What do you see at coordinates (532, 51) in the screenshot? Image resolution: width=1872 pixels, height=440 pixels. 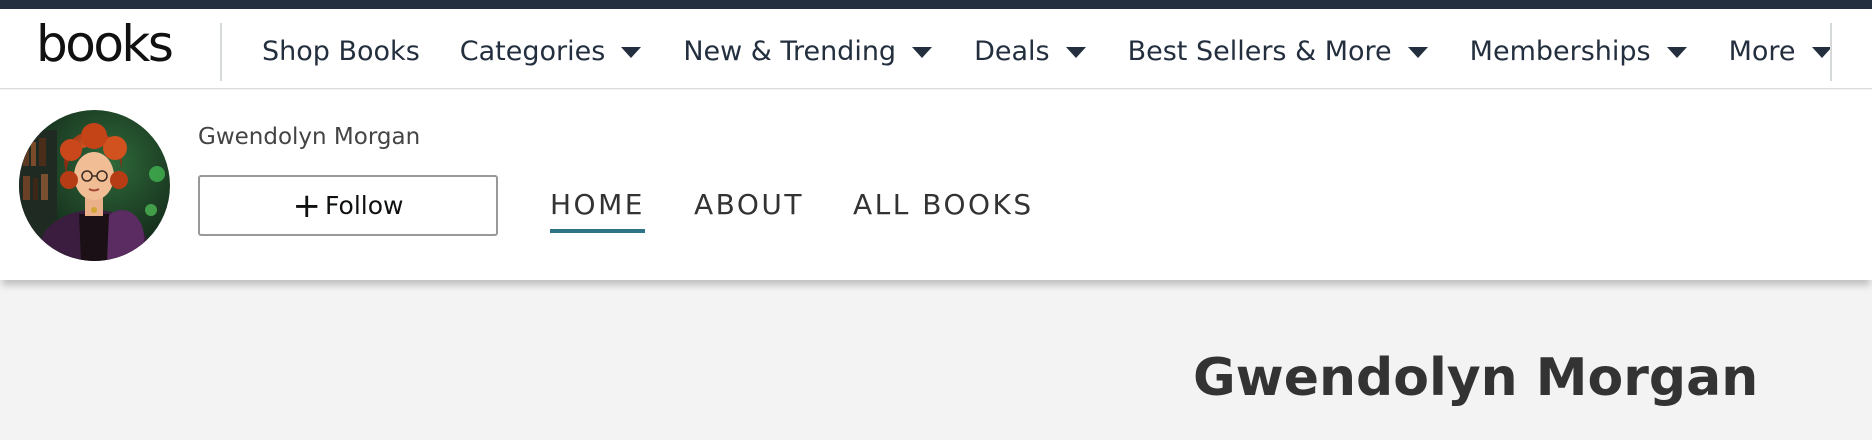 I see `nav-item-label: Categories` at bounding box center [532, 51].